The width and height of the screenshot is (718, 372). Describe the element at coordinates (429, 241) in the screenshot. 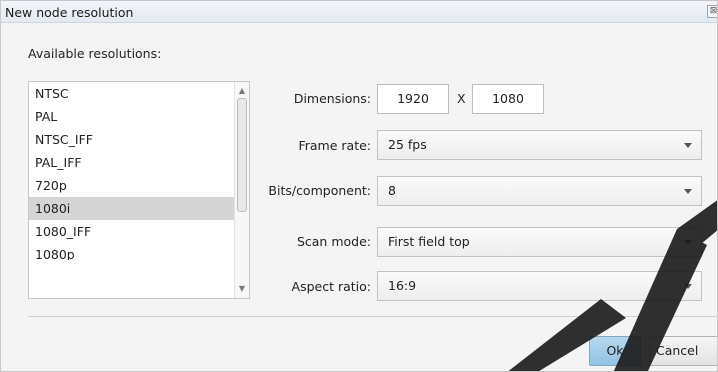

I see `scan-mode-value: First field top` at that location.